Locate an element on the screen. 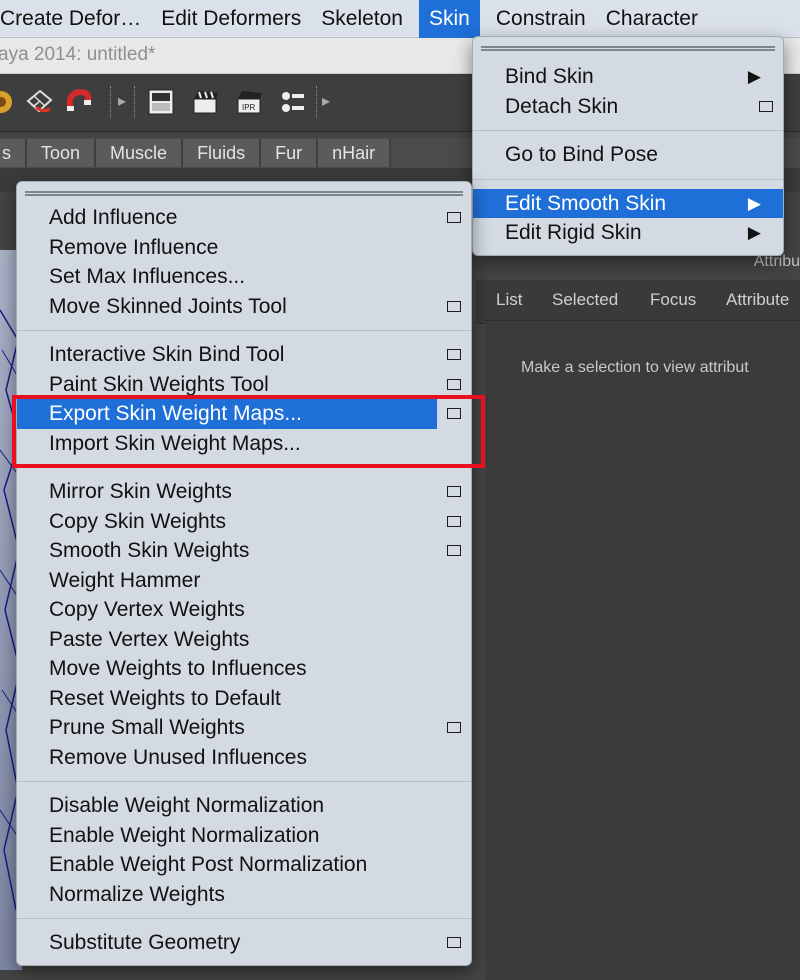 The height and width of the screenshot is (980, 800). menu-item-remove-influence: Remove Influence is located at coordinates (244, 248).